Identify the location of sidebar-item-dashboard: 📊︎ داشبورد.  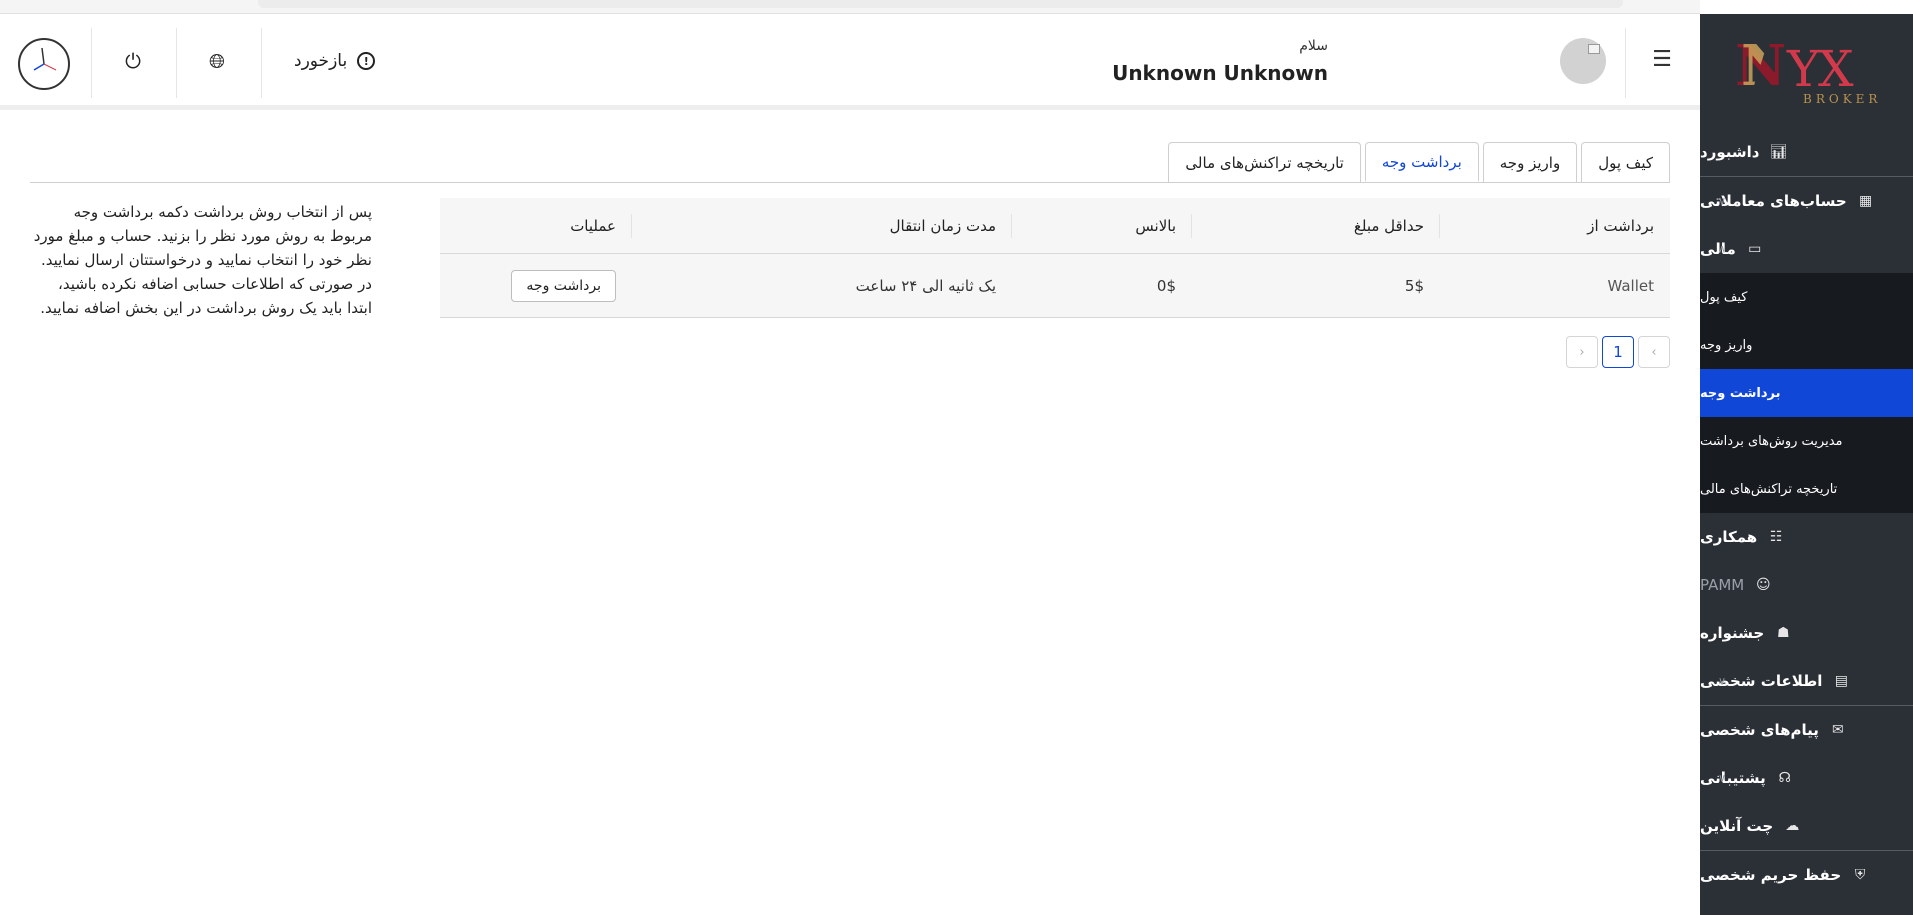
(1806, 152).